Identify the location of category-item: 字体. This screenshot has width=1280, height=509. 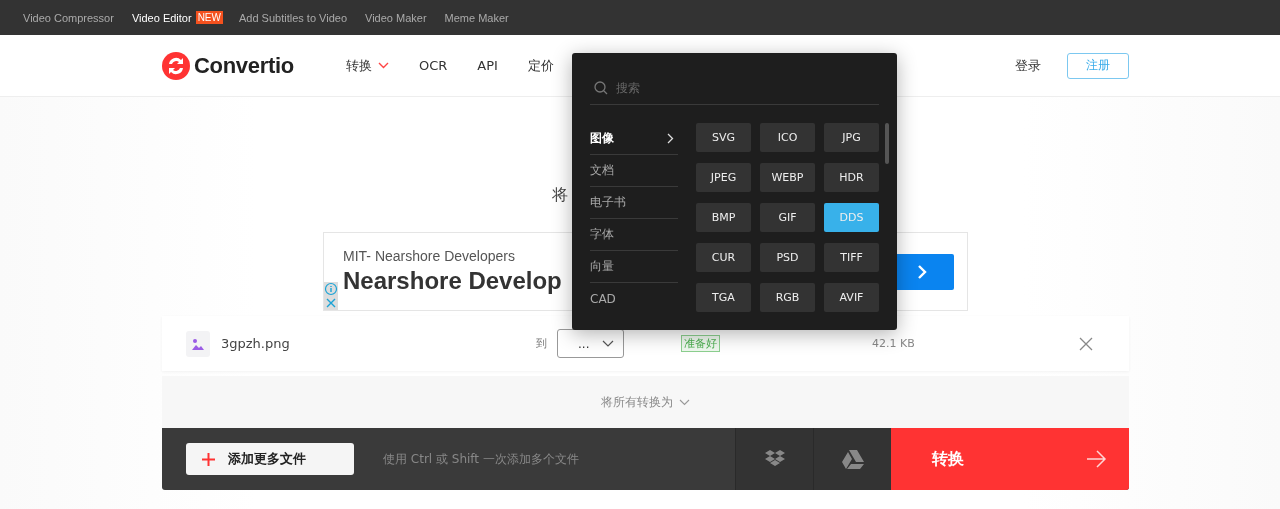
(634, 235).